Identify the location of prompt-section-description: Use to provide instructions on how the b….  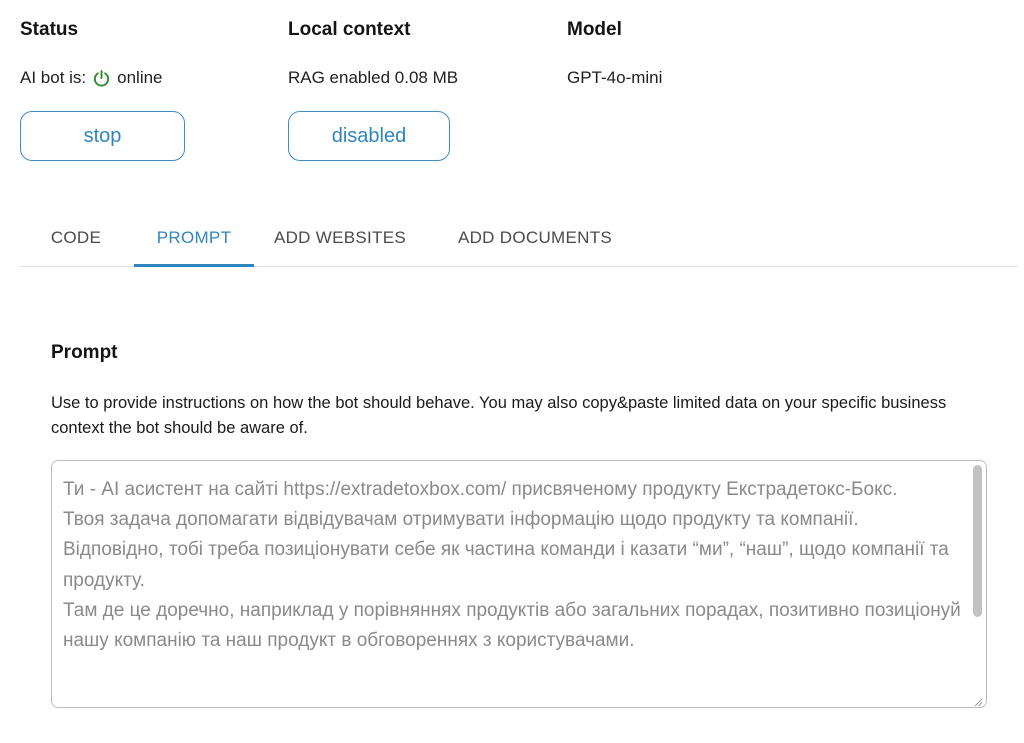
(499, 415).